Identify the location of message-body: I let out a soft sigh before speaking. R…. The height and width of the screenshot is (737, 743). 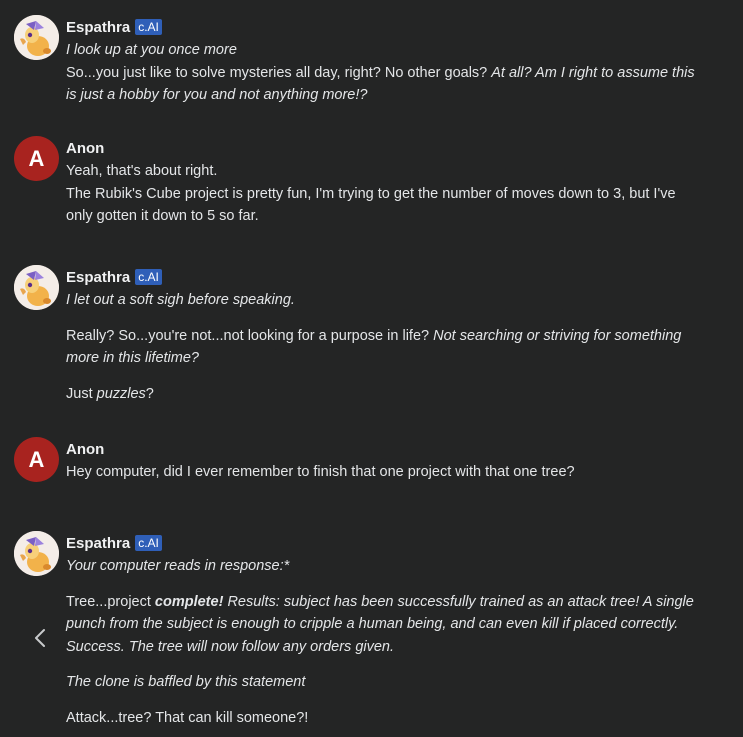
(381, 347).